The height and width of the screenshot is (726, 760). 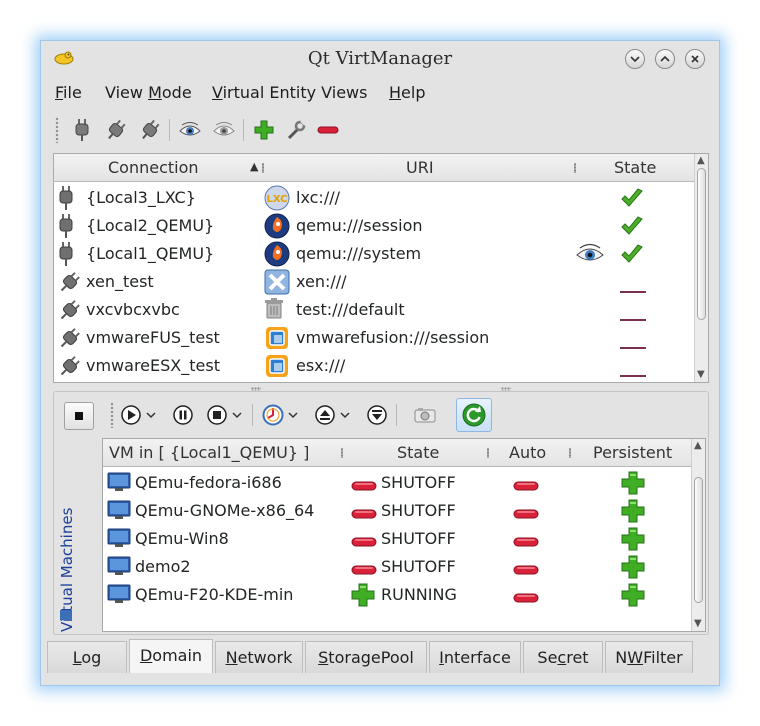 What do you see at coordinates (289, 92) in the screenshot?
I see `menu-virtual-entity-views: Virtual Entity Views` at bounding box center [289, 92].